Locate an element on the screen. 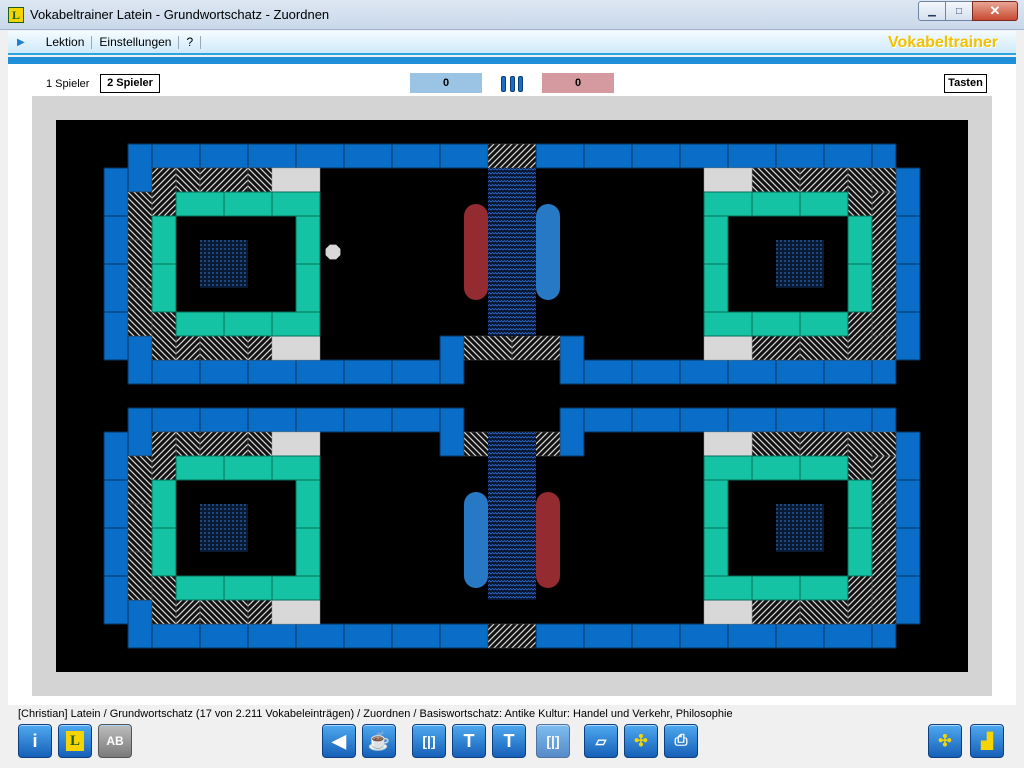  print-button: ⎙ is located at coordinates (681, 741).